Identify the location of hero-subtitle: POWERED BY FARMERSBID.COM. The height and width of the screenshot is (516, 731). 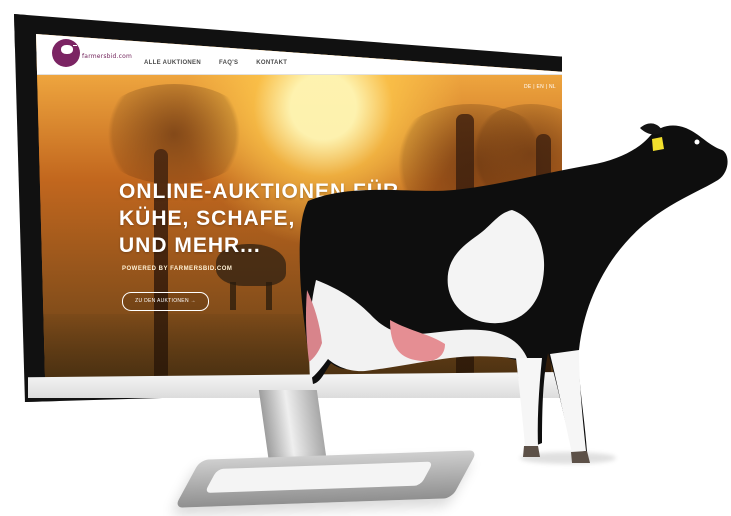
(177, 269).